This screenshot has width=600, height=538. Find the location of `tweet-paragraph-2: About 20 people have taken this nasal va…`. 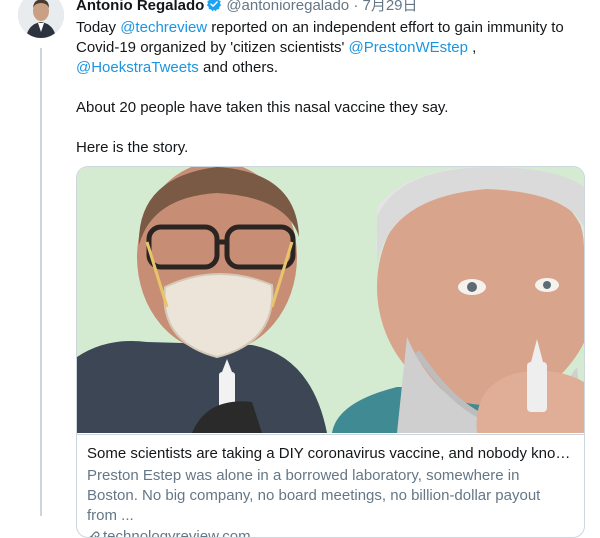

tweet-paragraph-2: About 20 people have taken this nasal va… is located at coordinates (262, 107).